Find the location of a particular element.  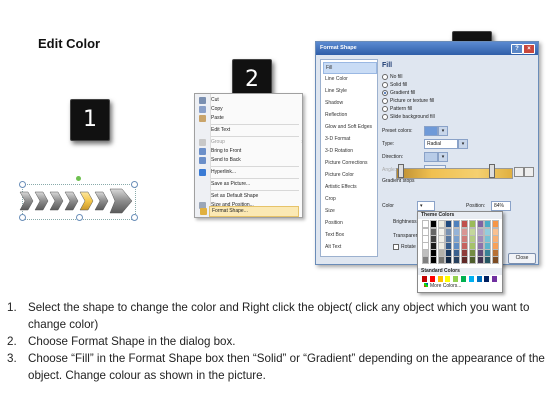

color-label: Color is located at coordinates (388, 206).